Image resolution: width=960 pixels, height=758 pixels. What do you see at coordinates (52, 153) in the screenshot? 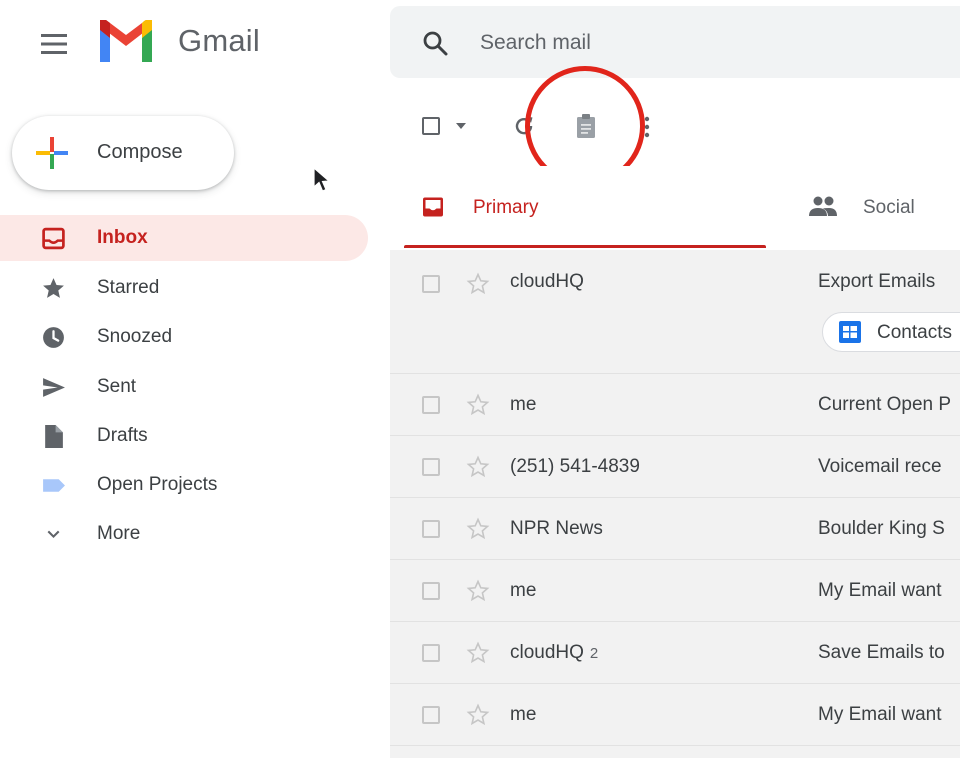
I see `compose-plus-icon` at bounding box center [52, 153].